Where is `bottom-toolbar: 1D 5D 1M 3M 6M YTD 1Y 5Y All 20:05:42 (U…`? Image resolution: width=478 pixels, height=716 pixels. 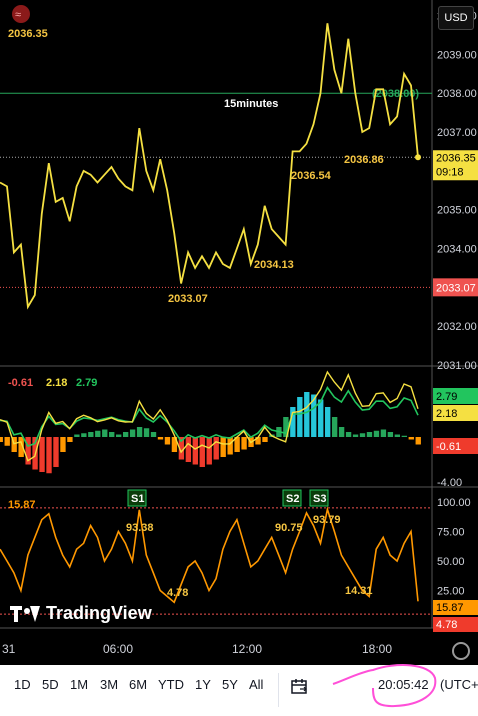 bottom-toolbar: 1D 5D 1M 3M 6M YTD 1Y 5Y All 20:05:42 (U… is located at coordinates (239, 690).